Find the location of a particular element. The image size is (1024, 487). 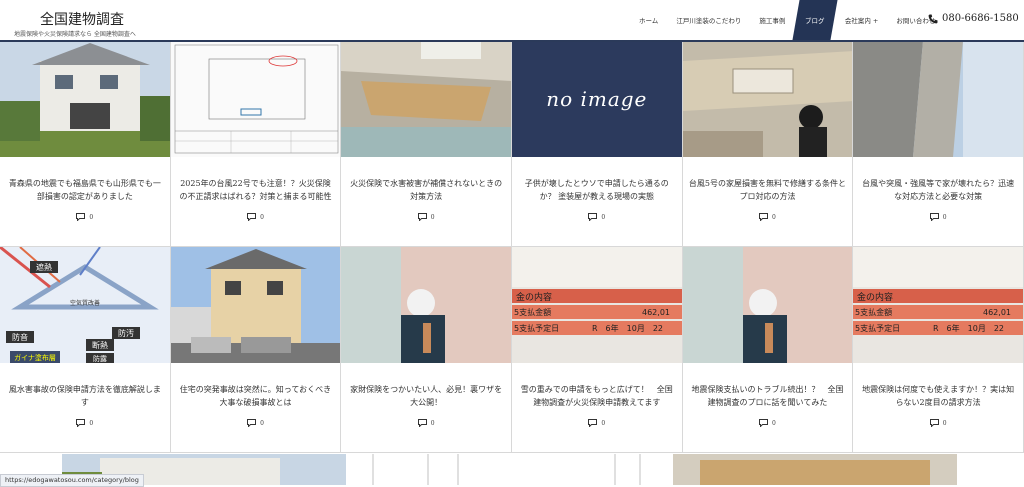

post-title: 雪の重みでの申請をもっと広げて！ 全国建物調査が火災保険申請教えてます is located at coordinates (597, 396).